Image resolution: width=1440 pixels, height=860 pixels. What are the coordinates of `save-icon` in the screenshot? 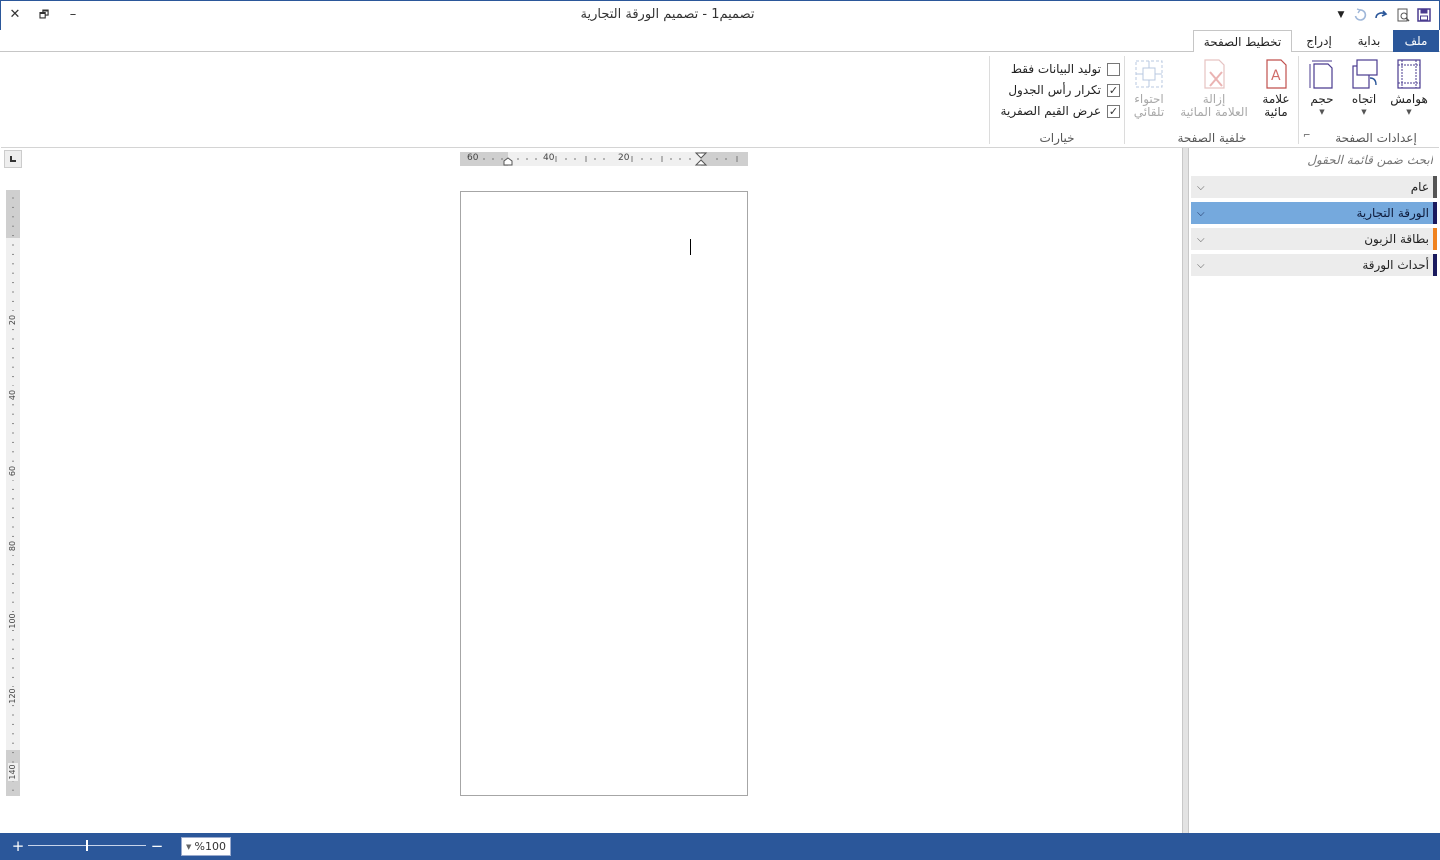 It's located at (1424, 15).